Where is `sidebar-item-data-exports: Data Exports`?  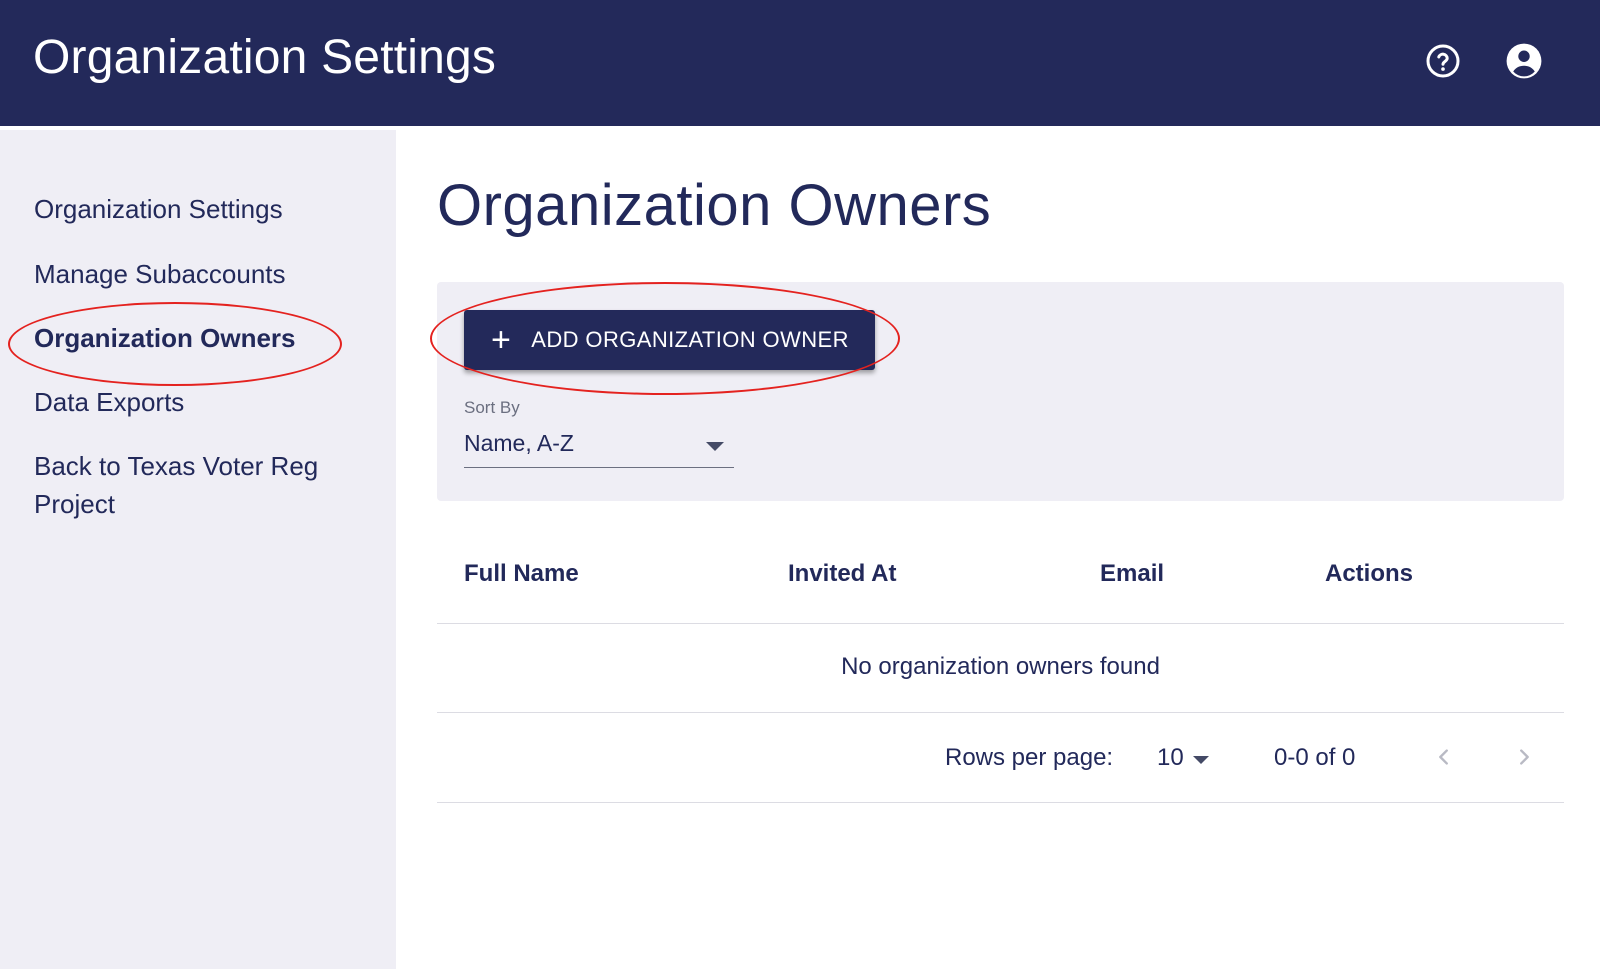
sidebar-item-data-exports: Data Exports is located at coordinates (109, 402).